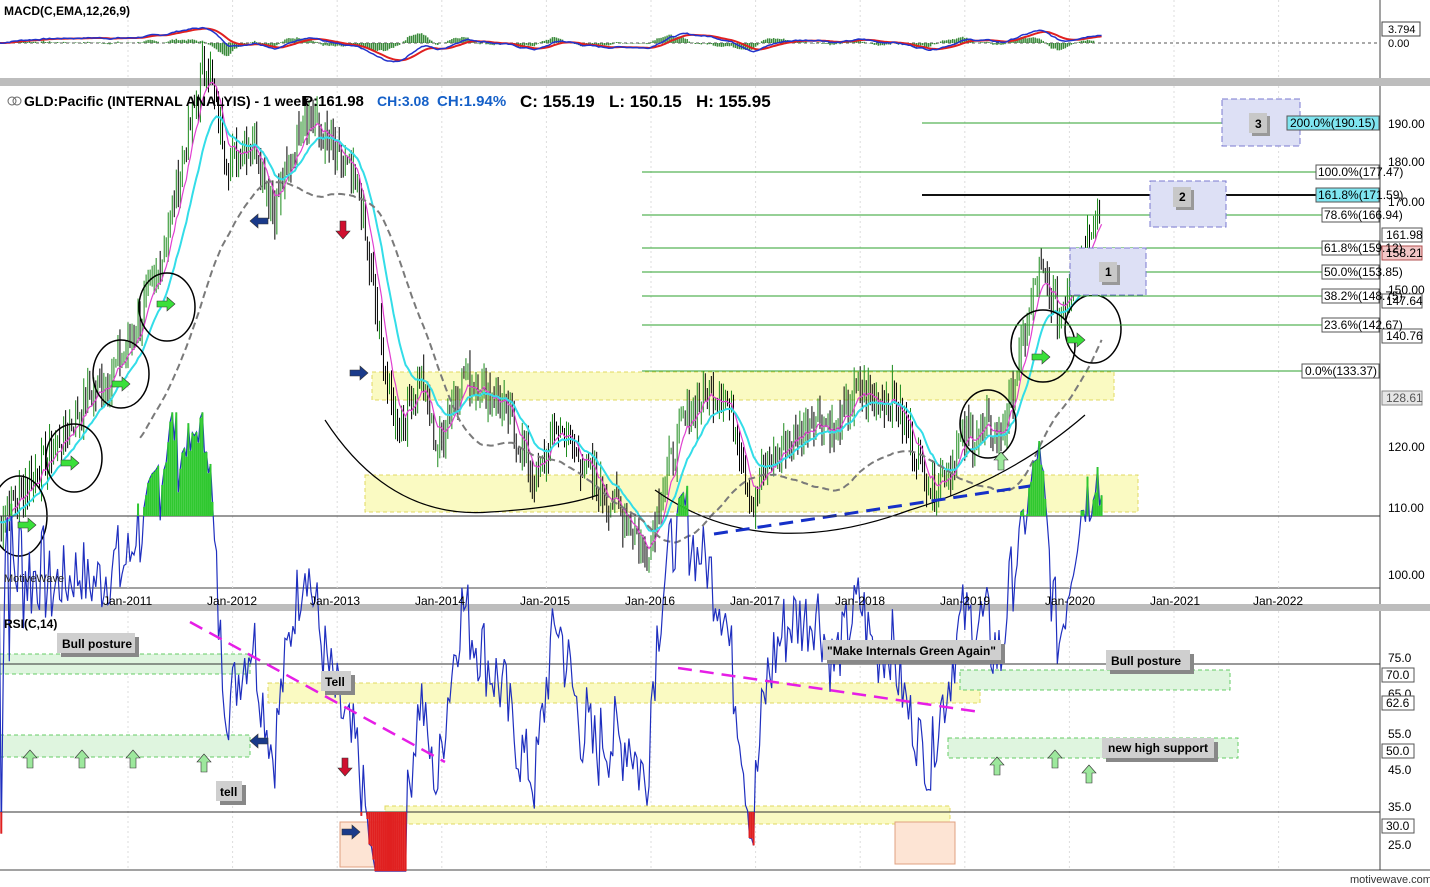  What do you see at coordinates (333, 101) in the screenshot?
I see `last-price: P:161.98` at bounding box center [333, 101].